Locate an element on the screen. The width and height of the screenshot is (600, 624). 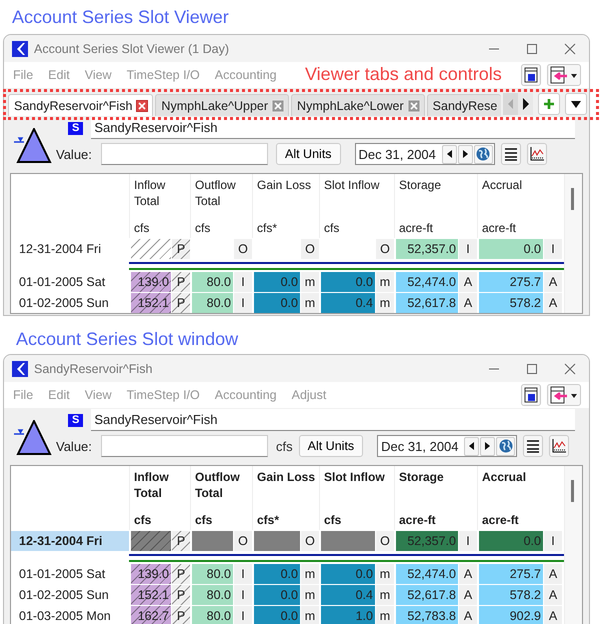
scroll-right-icon is located at coordinates (526, 104).